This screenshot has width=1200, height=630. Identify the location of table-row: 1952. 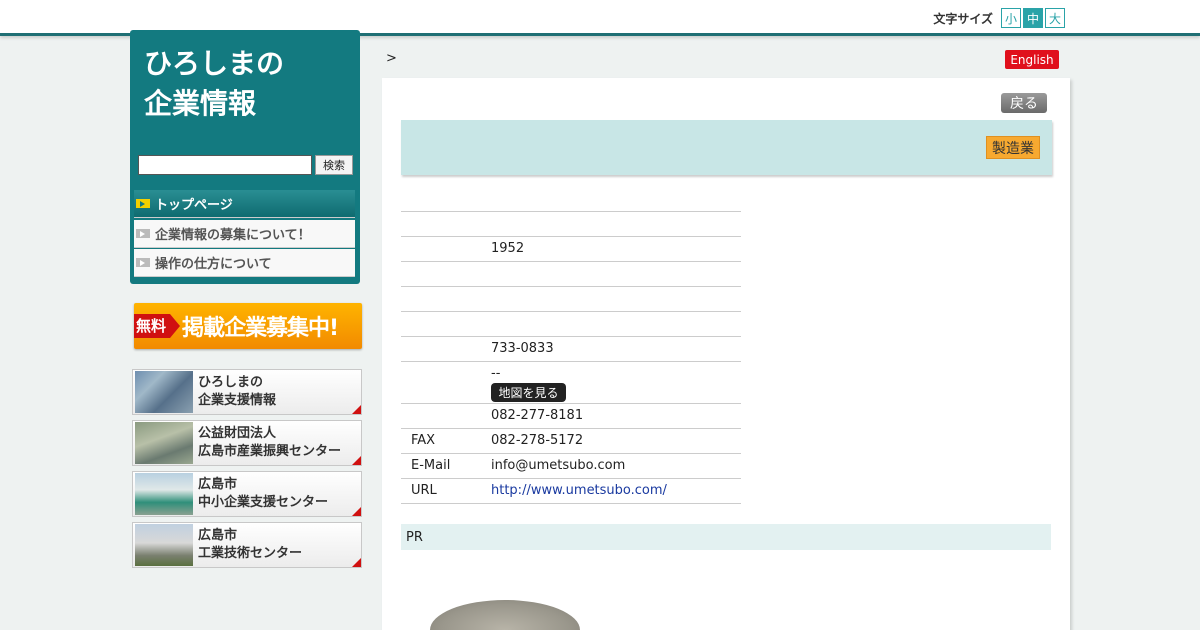
(571, 249).